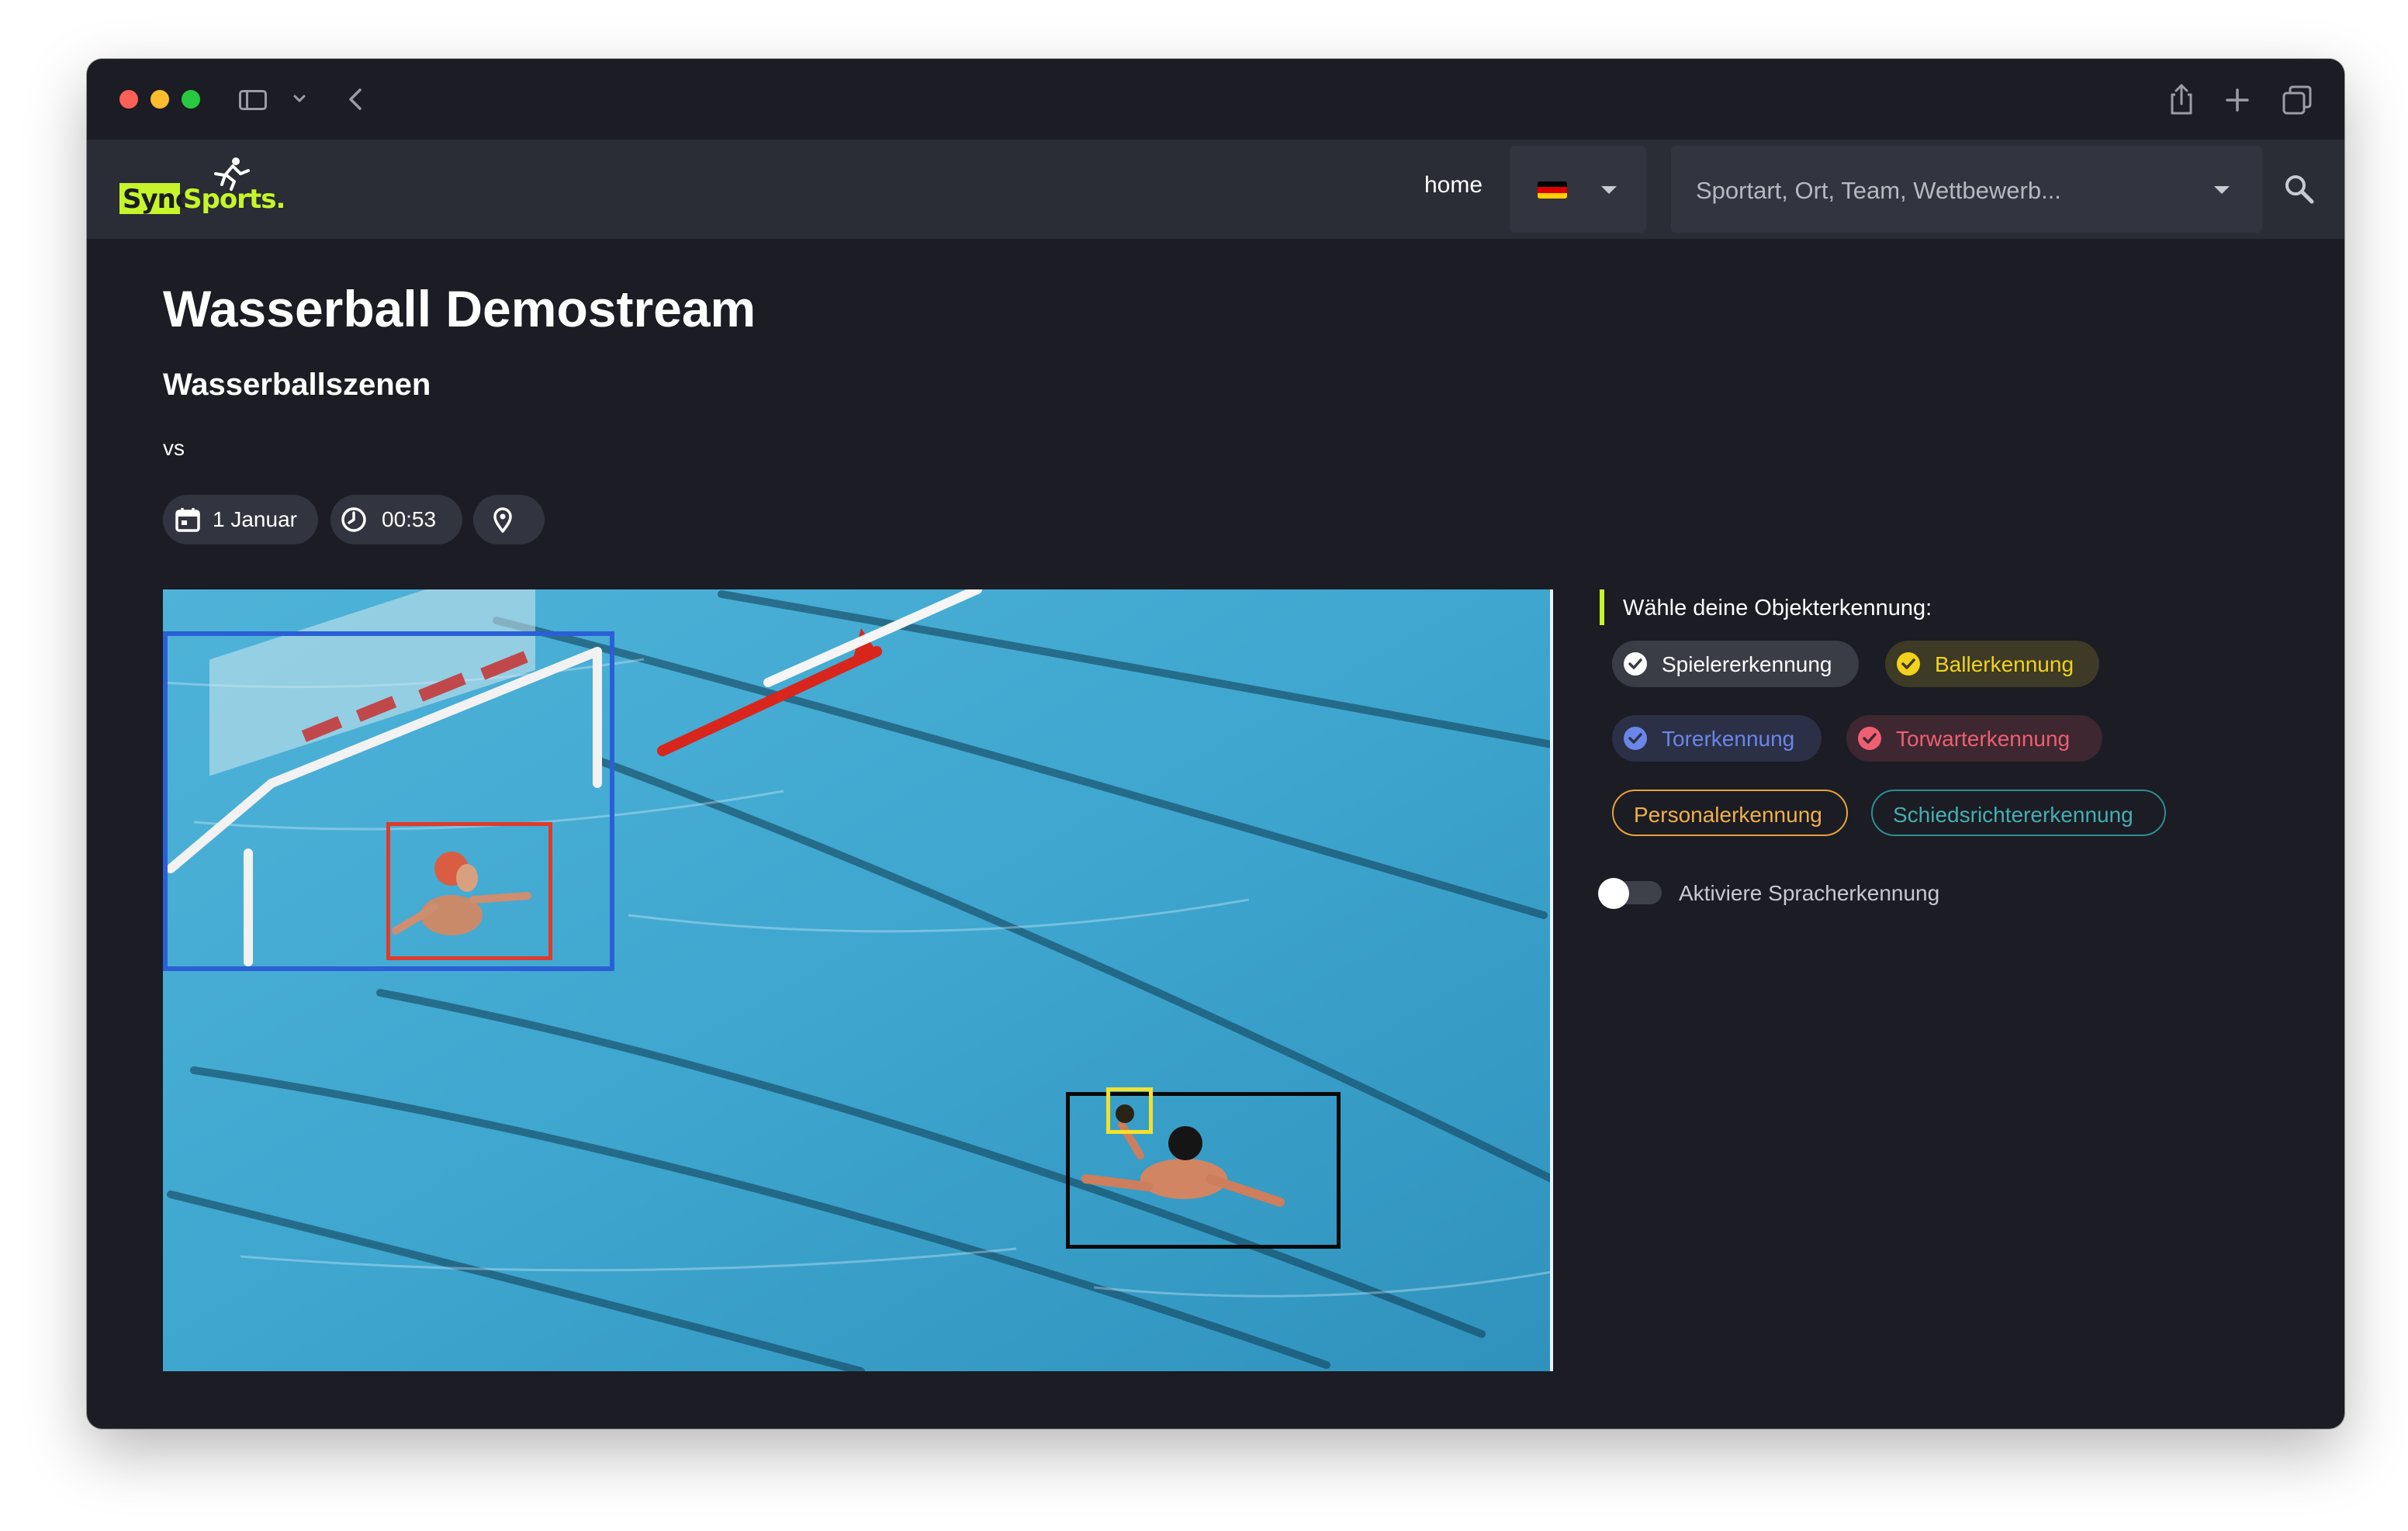  What do you see at coordinates (156, 199) in the screenshot?
I see `svg-text: Sync` at bounding box center [156, 199].